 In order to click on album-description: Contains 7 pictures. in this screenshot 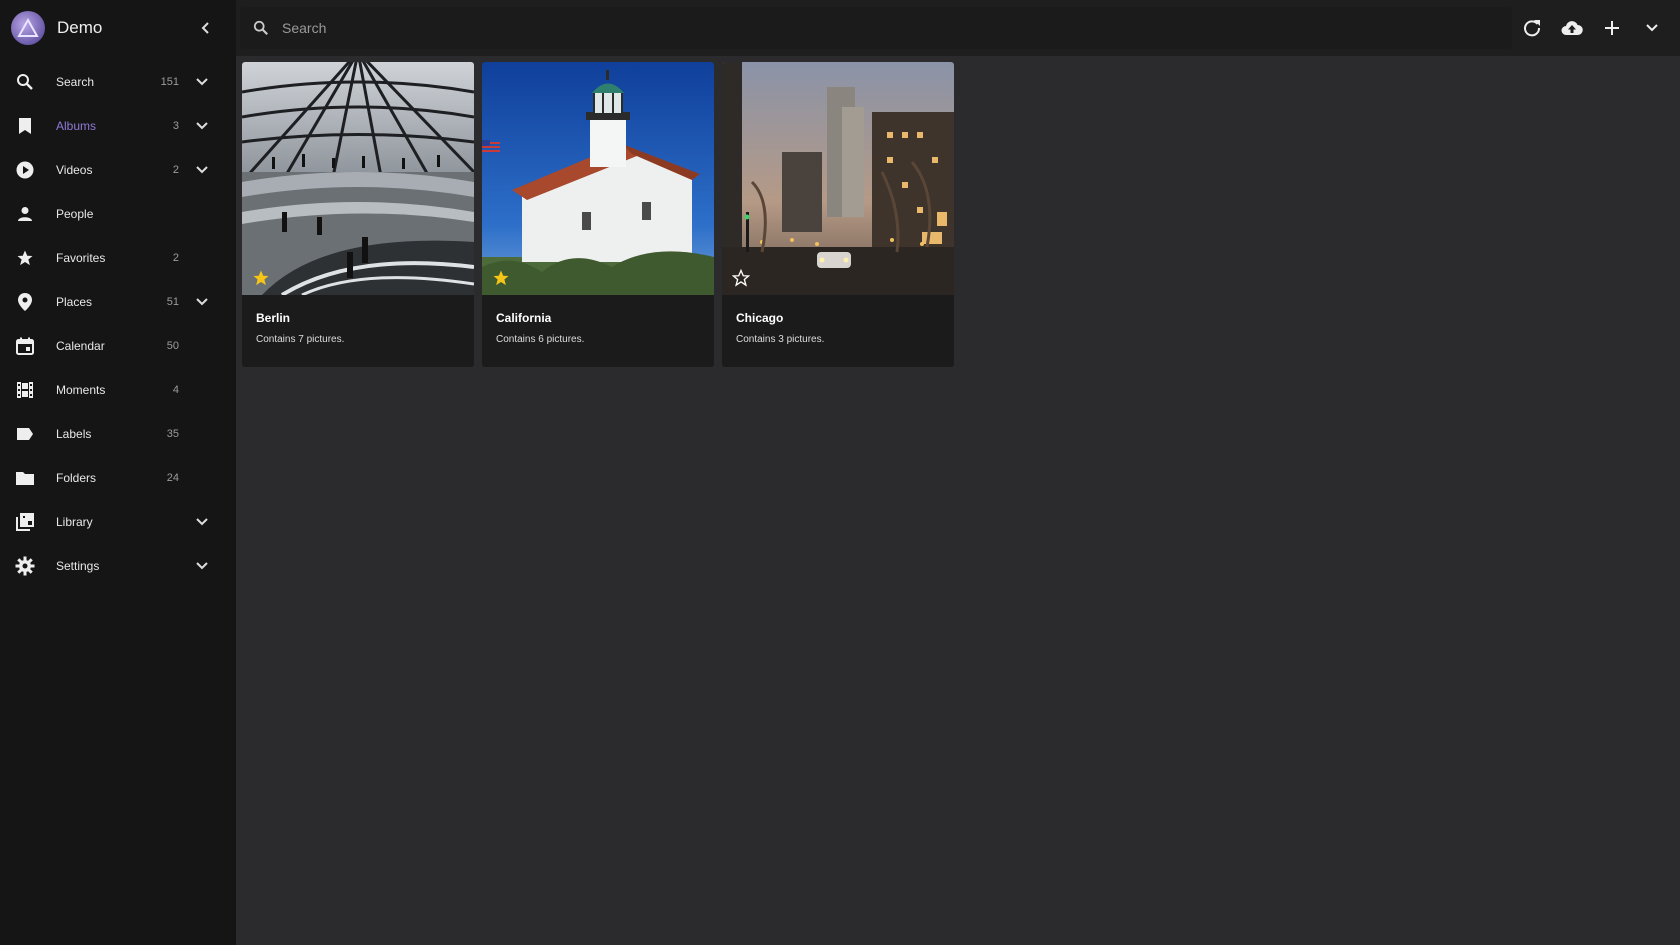, I will do `click(300, 339)`.